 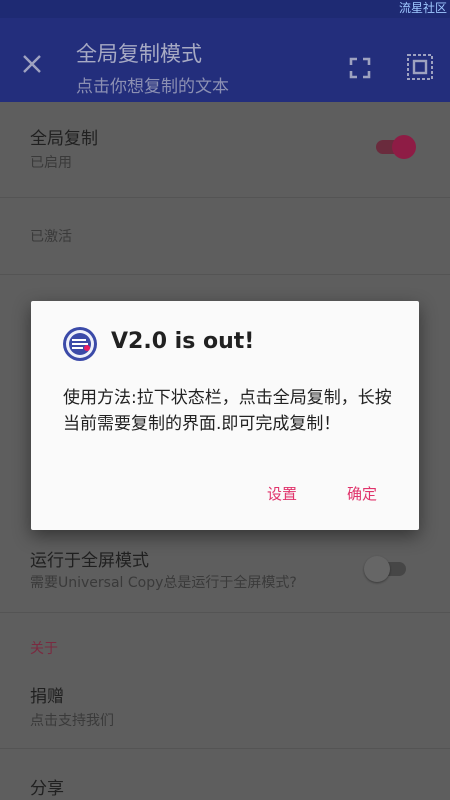 I want to click on fullscreen-mode-title: 运行于全屏模式, so click(x=89, y=561).